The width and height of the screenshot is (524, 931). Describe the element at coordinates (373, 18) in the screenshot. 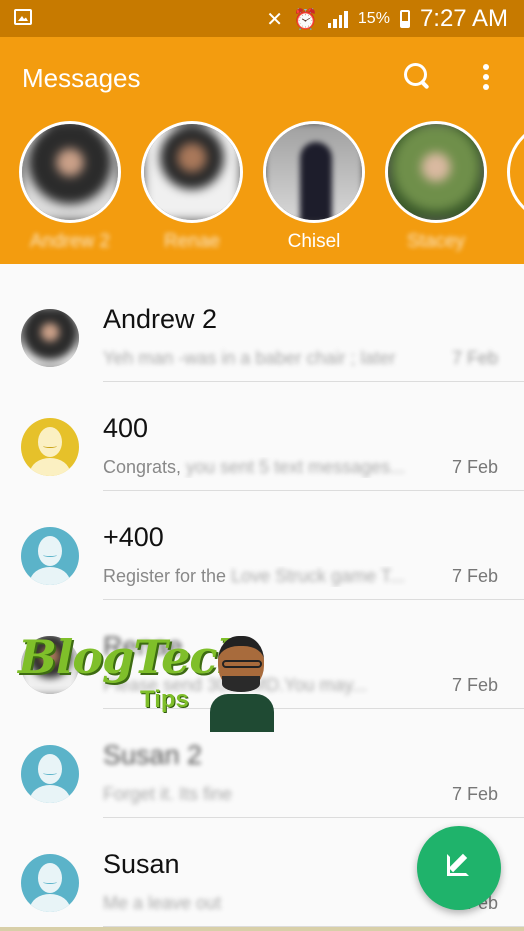

I see `battery-percent: 15%` at that location.